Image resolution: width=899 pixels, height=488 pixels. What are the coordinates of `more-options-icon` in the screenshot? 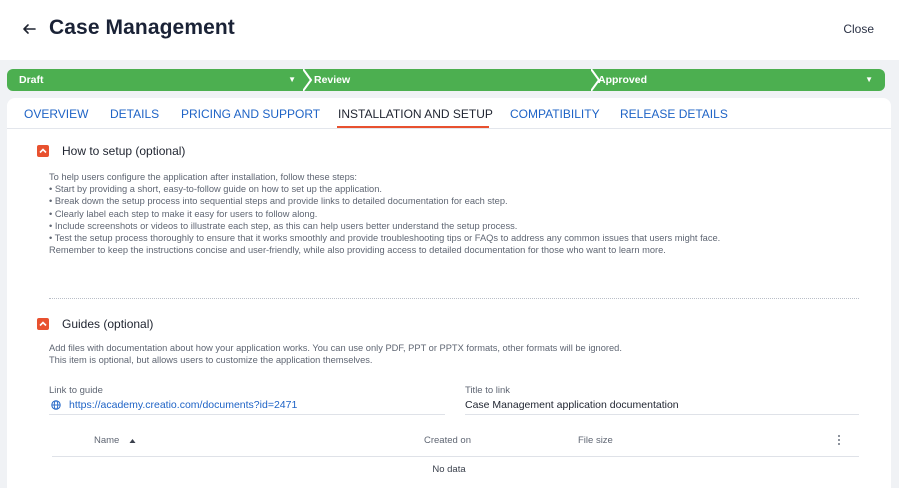 It's located at (839, 441).